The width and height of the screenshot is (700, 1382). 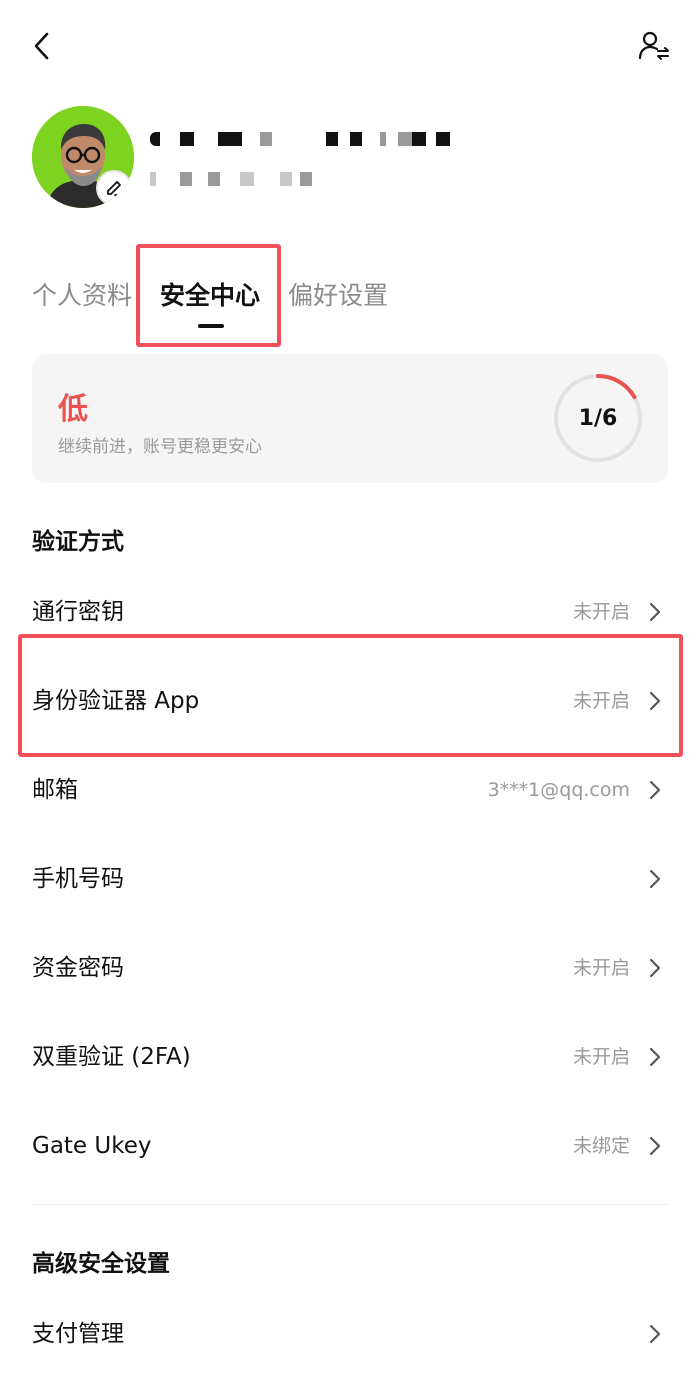 I want to click on row-email: 邮箱 3***1@qq.com, so click(x=350, y=790).